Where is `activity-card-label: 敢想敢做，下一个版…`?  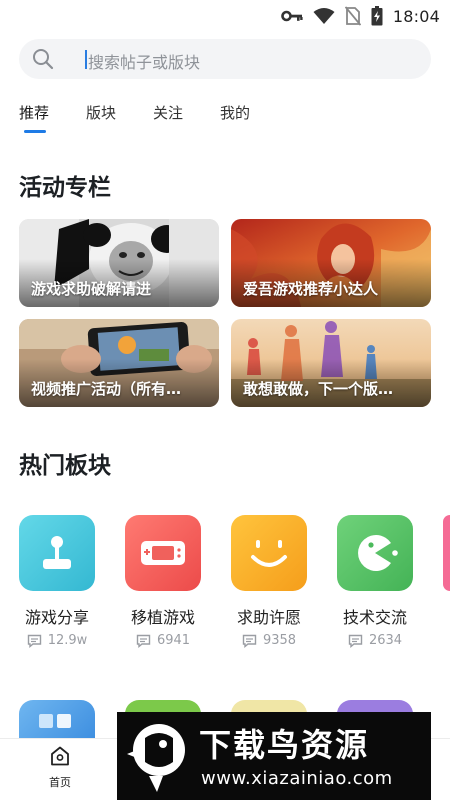 activity-card-label: 敢想敢做，下一个版… is located at coordinates (318, 389).